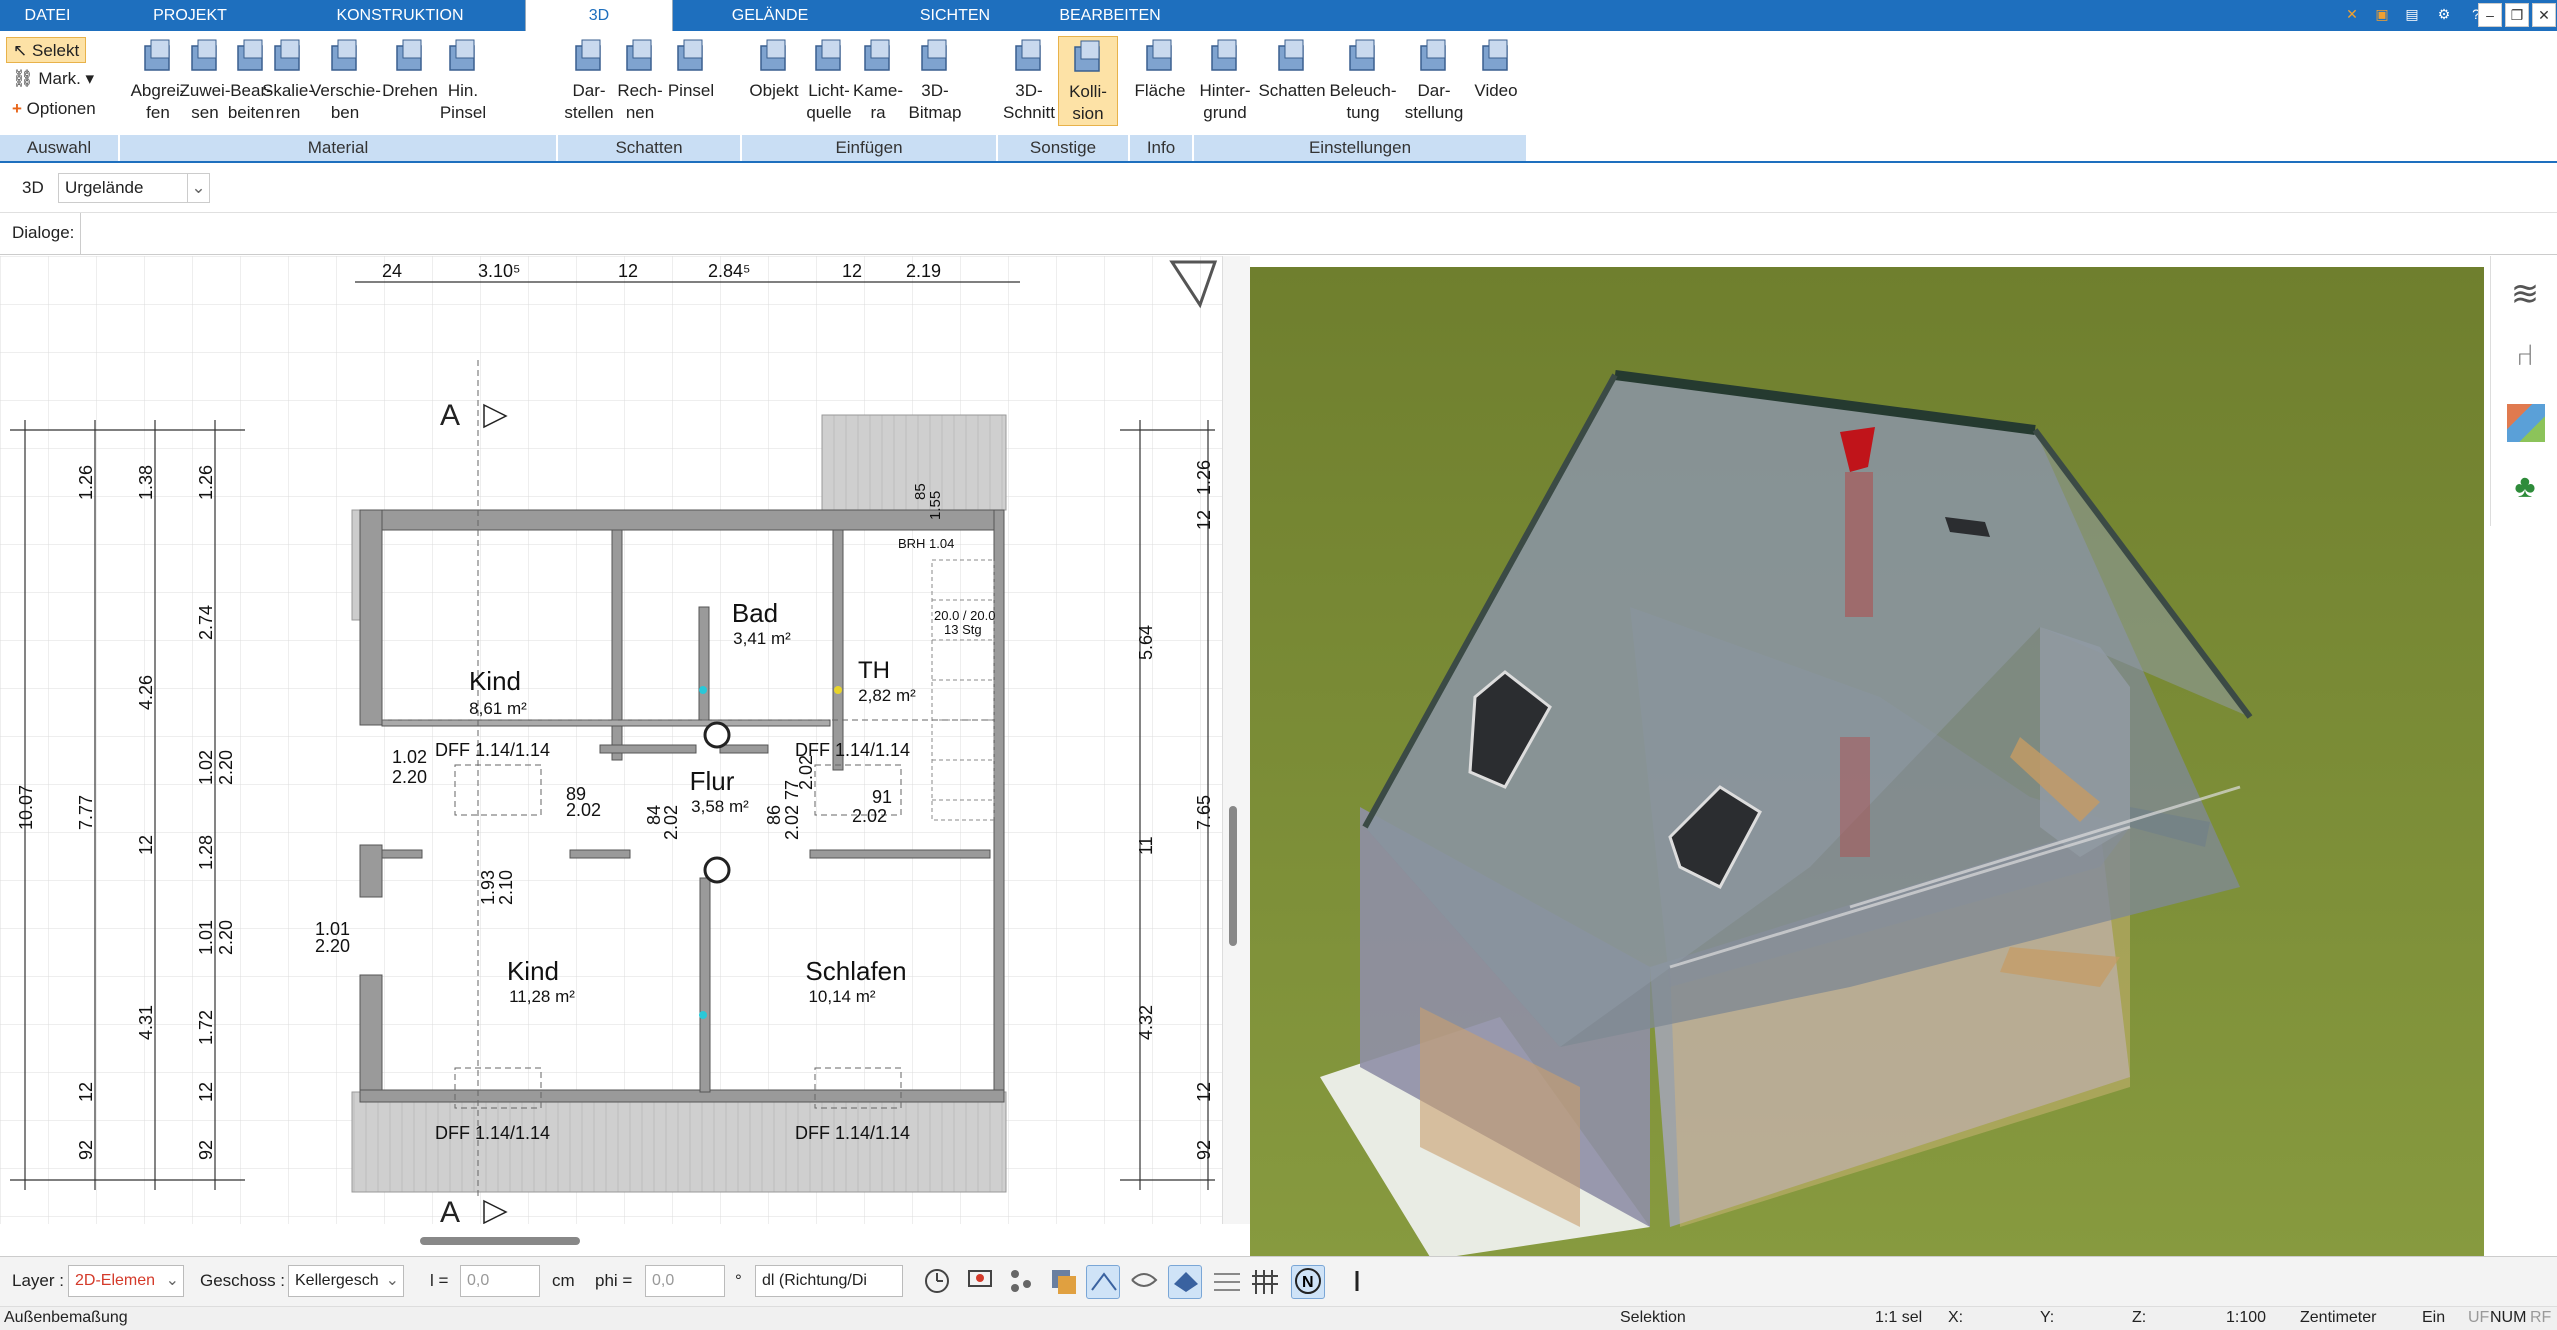 The image size is (2557, 1330). I want to click on materials-icon, so click(2526, 423).